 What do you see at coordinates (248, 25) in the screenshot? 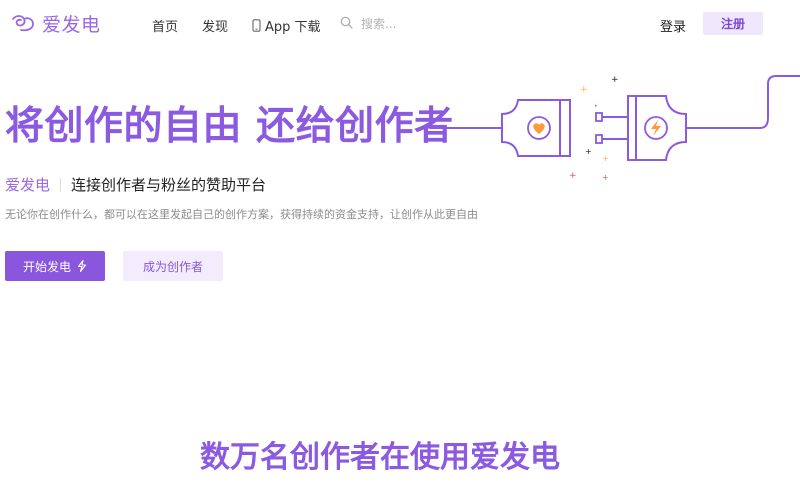
I see `main-nav: 首页 发现 App 下载` at bounding box center [248, 25].